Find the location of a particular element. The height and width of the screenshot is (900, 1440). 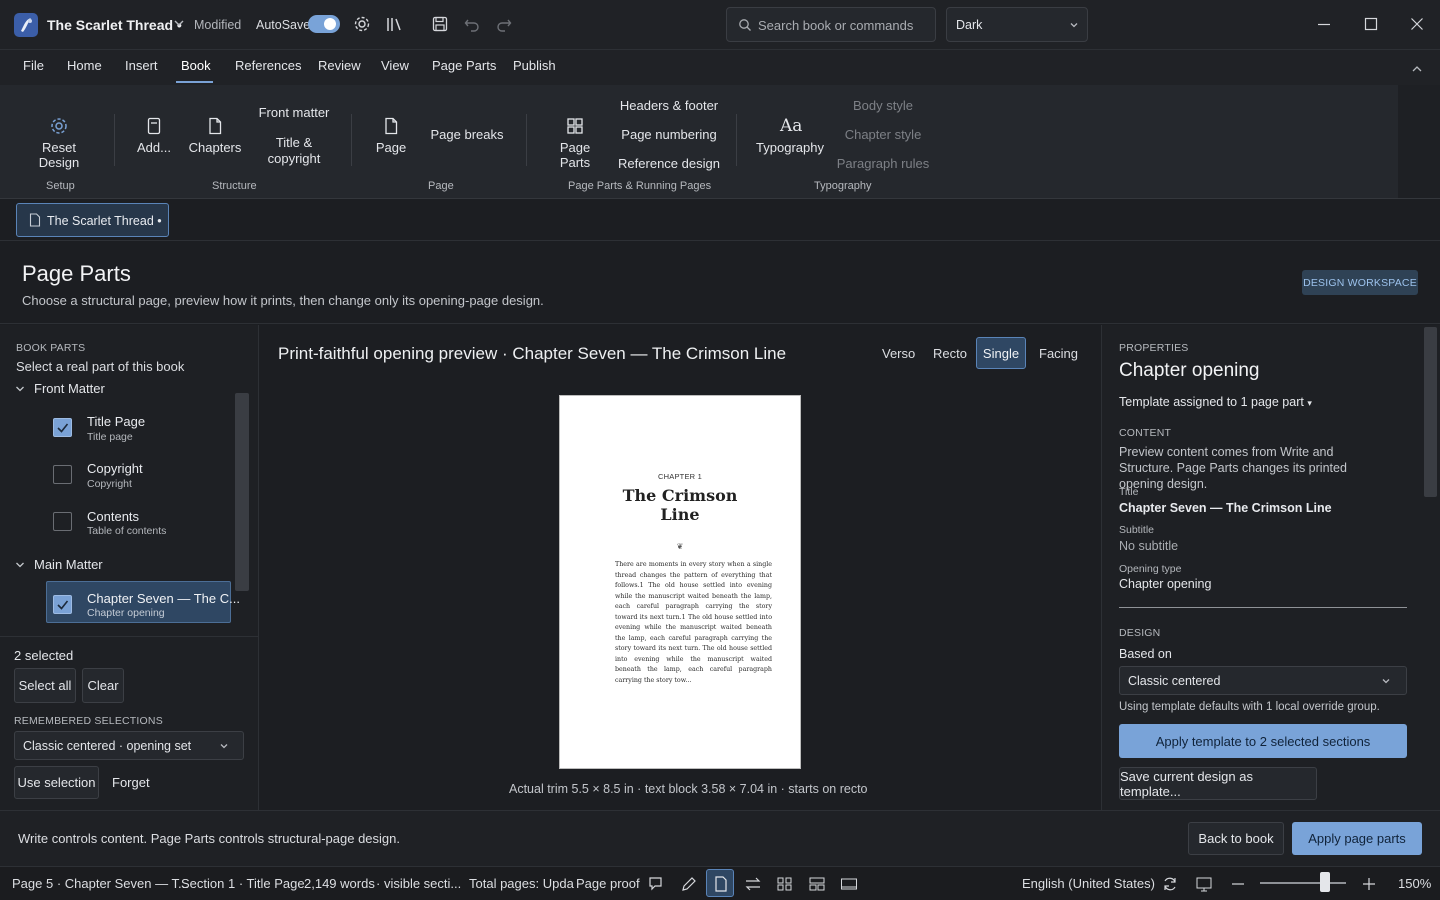

menu-page-parts: Page Parts is located at coordinates (464, 65).